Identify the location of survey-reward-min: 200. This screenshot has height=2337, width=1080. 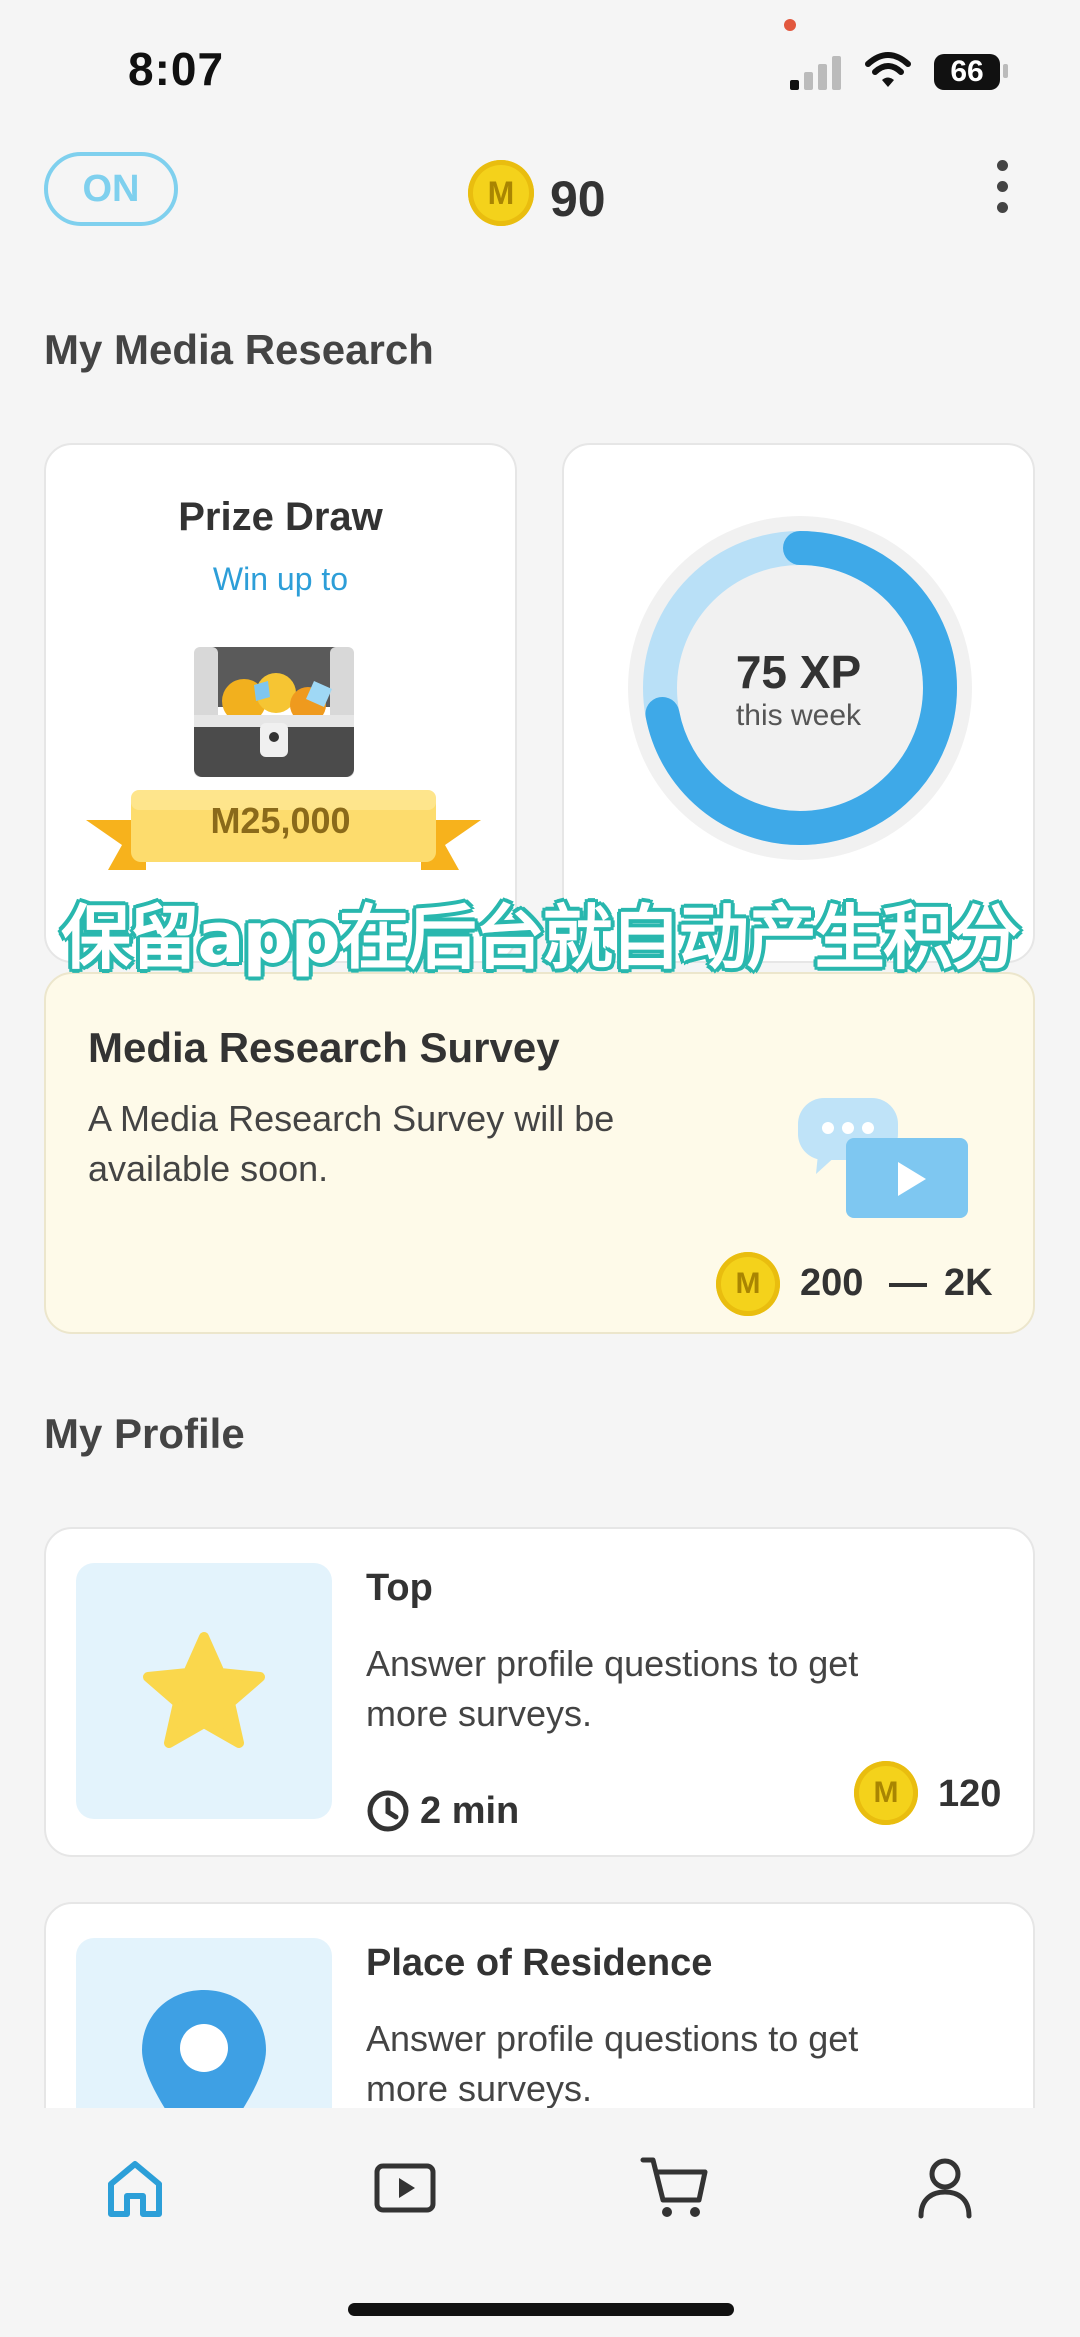
(832, 1283).